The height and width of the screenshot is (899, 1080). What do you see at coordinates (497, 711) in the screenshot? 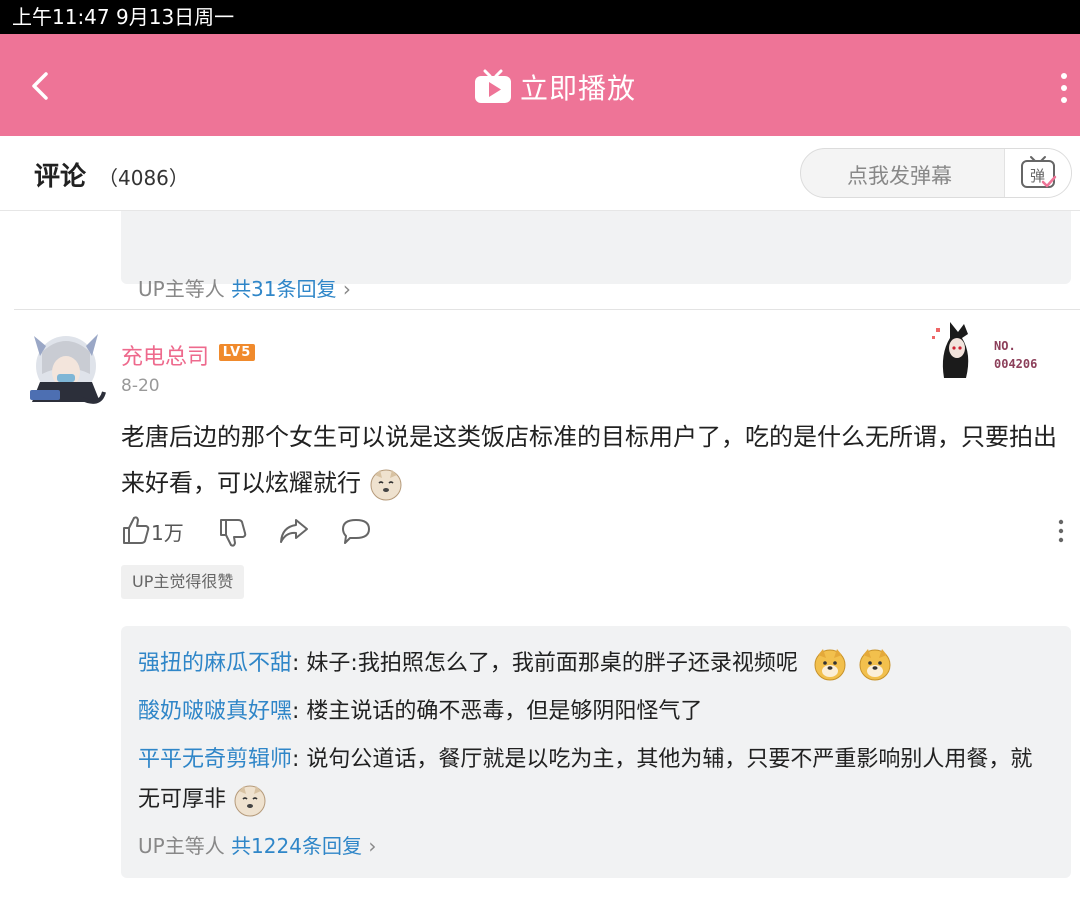
I see `reply-text: : 楼主说话的确不恶毒，但是够阴阳怪气了` at bounding box center [497, 711].